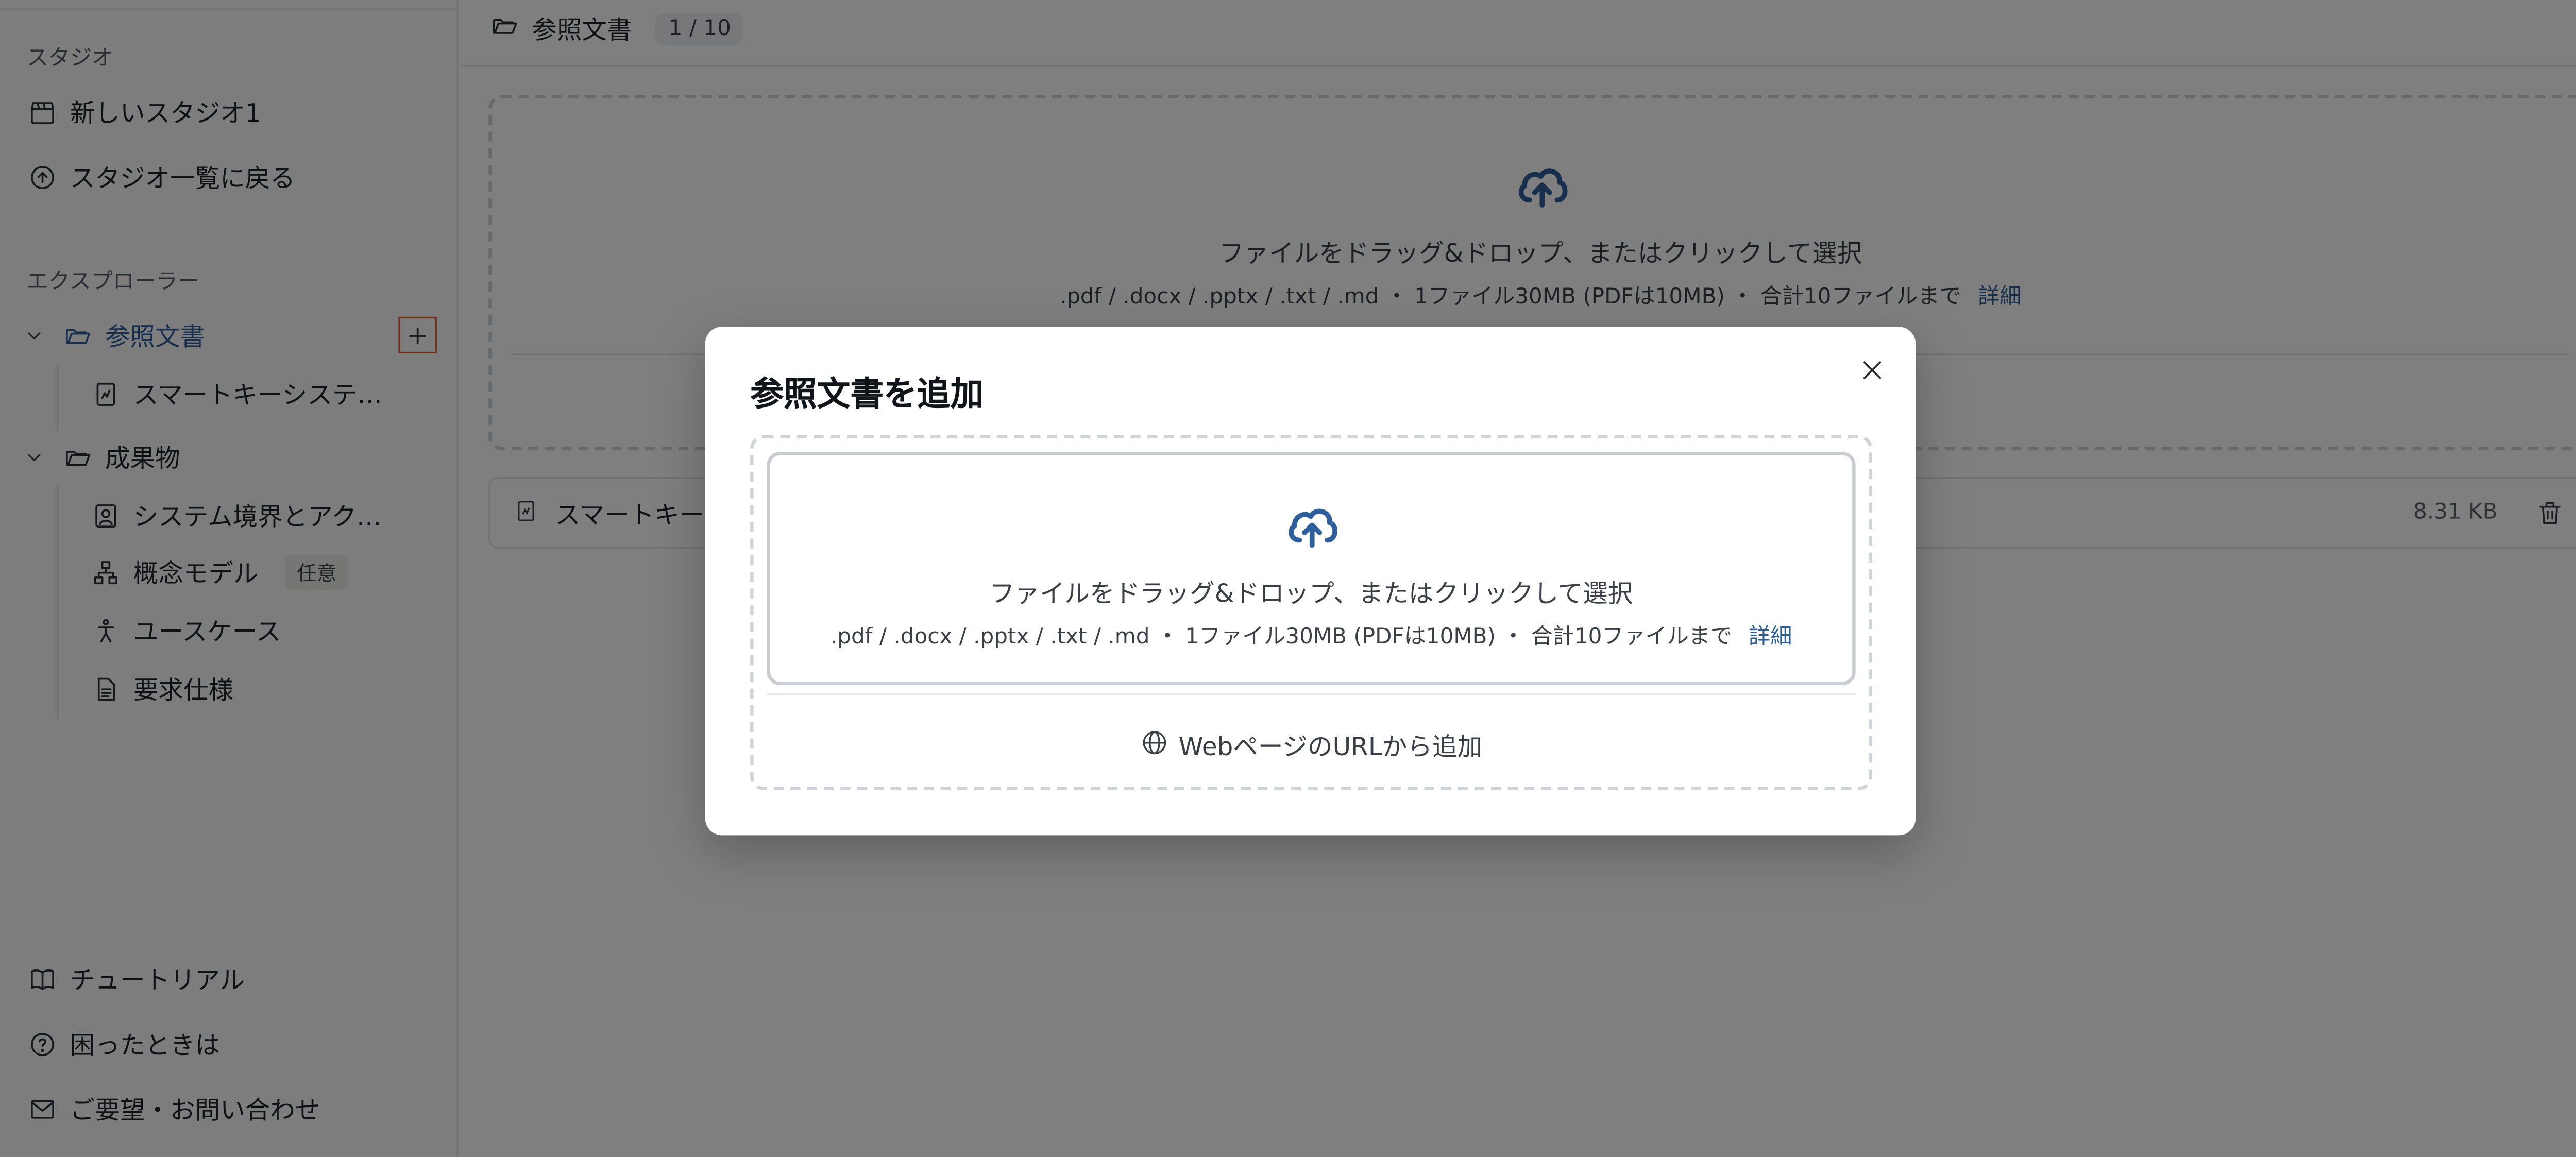  I want to click on add-from-url-label: WebページのURLから追加, so click(1330, 746).